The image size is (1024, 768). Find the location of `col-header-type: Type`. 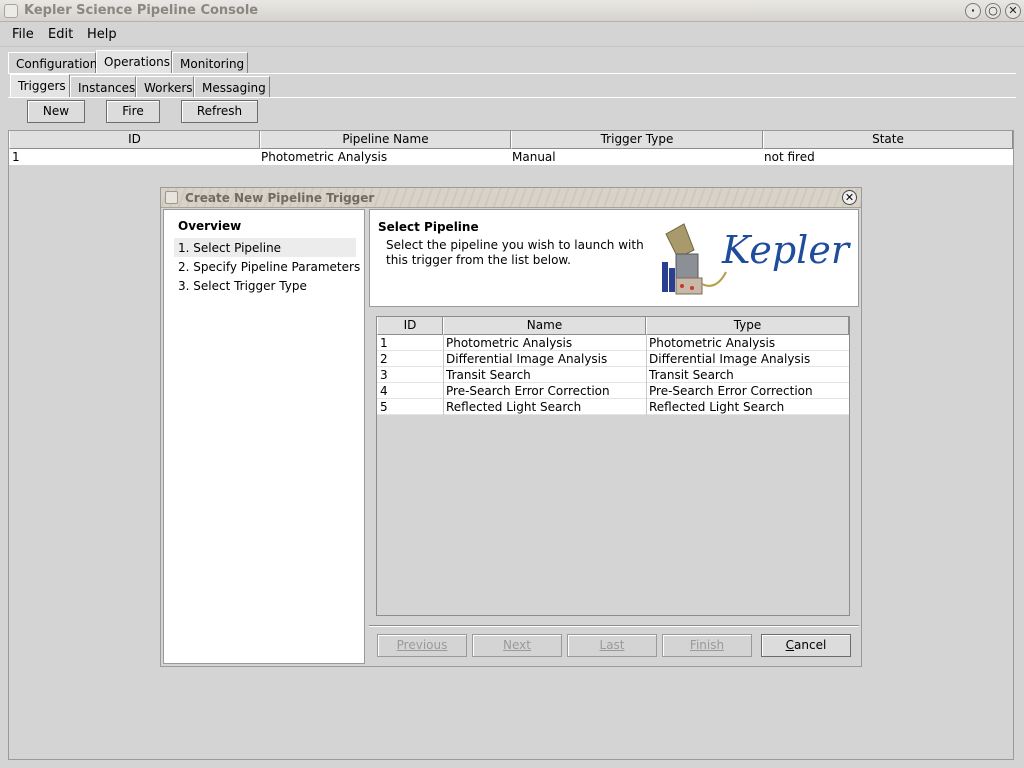

col-header-type: Type is located at coordinates (747, 326).